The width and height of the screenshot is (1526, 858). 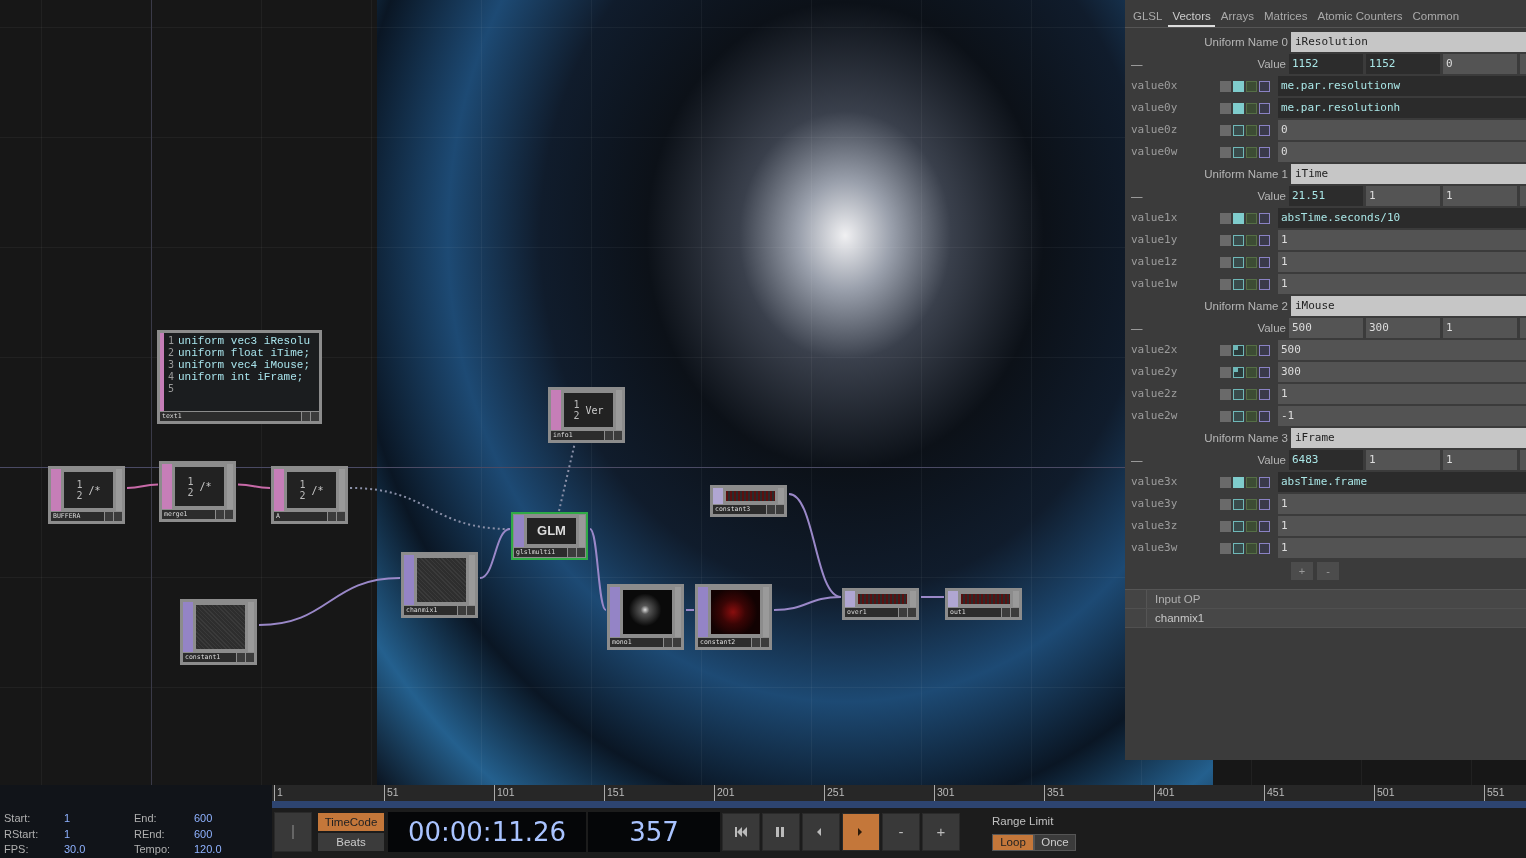 What do you see at coordinates (1148, 16) in the screenshot?
I see `panel-tab: GLSL` at bounding box center [1148, 16].